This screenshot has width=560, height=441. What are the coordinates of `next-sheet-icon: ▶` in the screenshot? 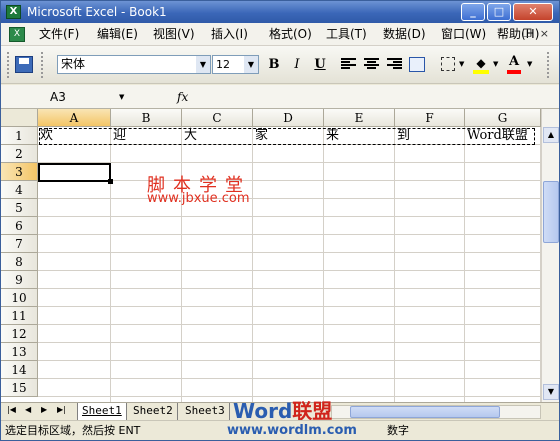 It's located at (44, 409).